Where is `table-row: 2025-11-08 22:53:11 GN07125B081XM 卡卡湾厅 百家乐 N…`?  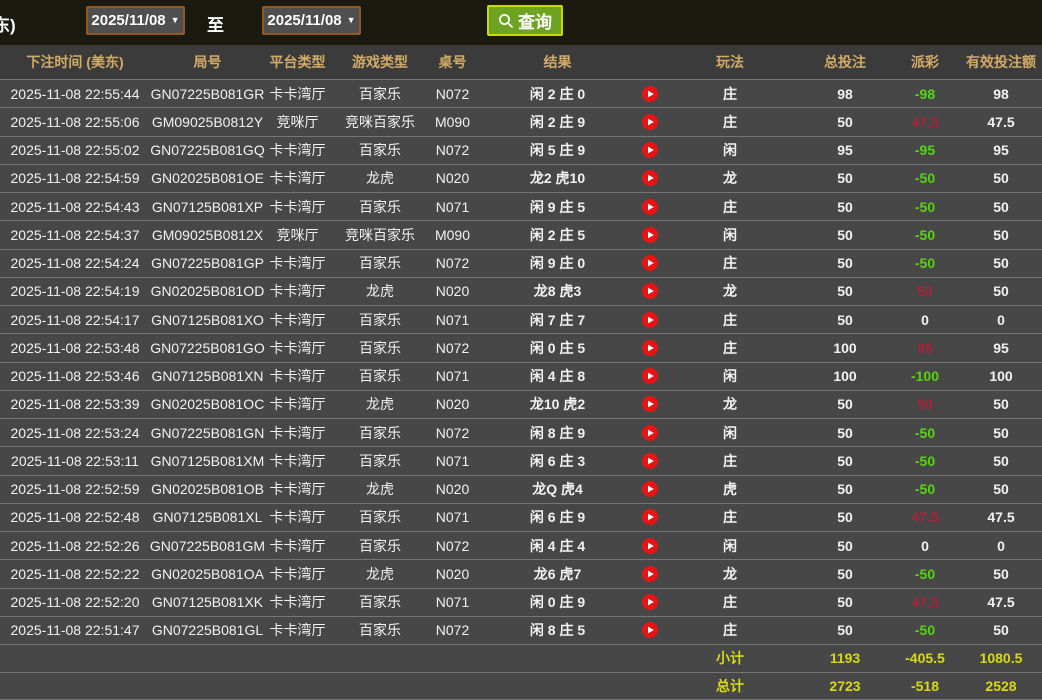 table-row: 2025-11-08 22:53:11 GN07125B081XM 卡卡湾厅 百家乐 N… is located at coordinates (521, 461).